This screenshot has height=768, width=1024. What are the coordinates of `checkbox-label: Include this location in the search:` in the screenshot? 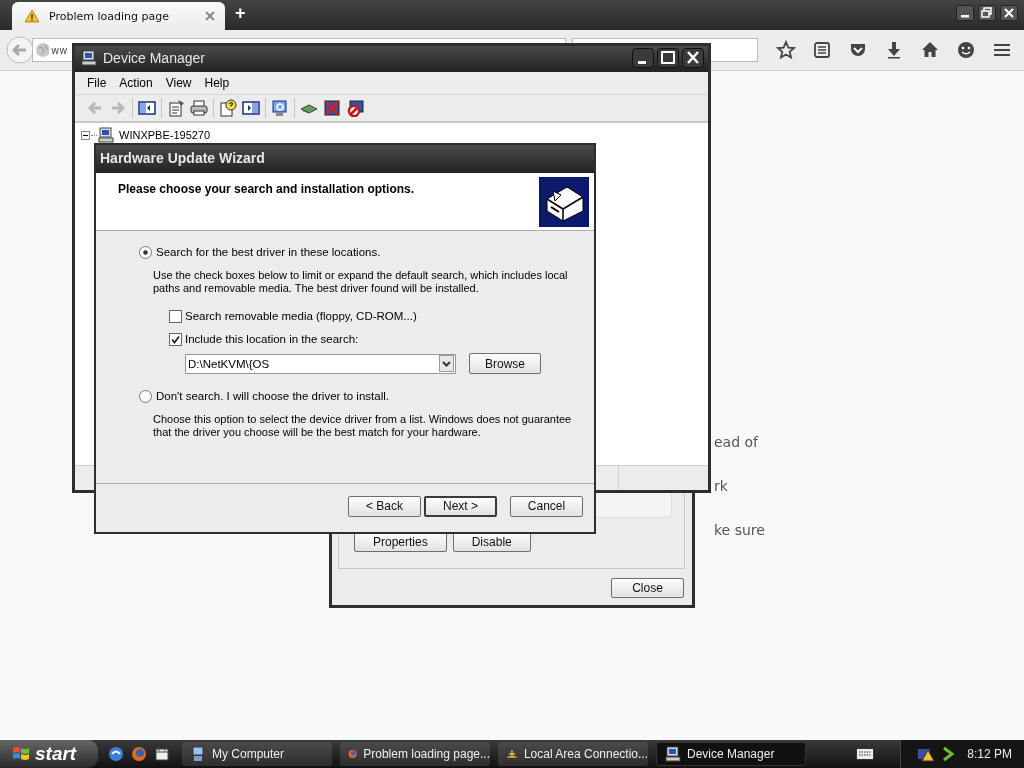 It's located at (272, 339).